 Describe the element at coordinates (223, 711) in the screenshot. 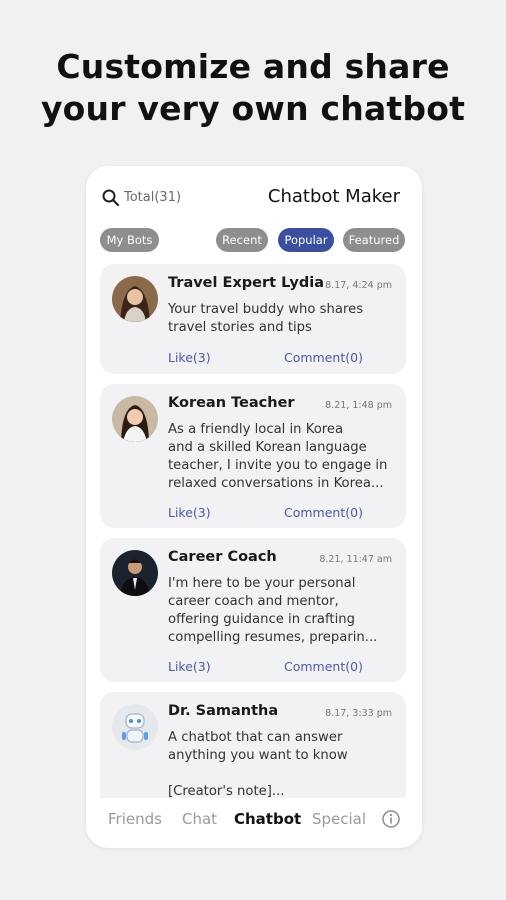

I see `bot-name: Dr. Samantha` at that location.